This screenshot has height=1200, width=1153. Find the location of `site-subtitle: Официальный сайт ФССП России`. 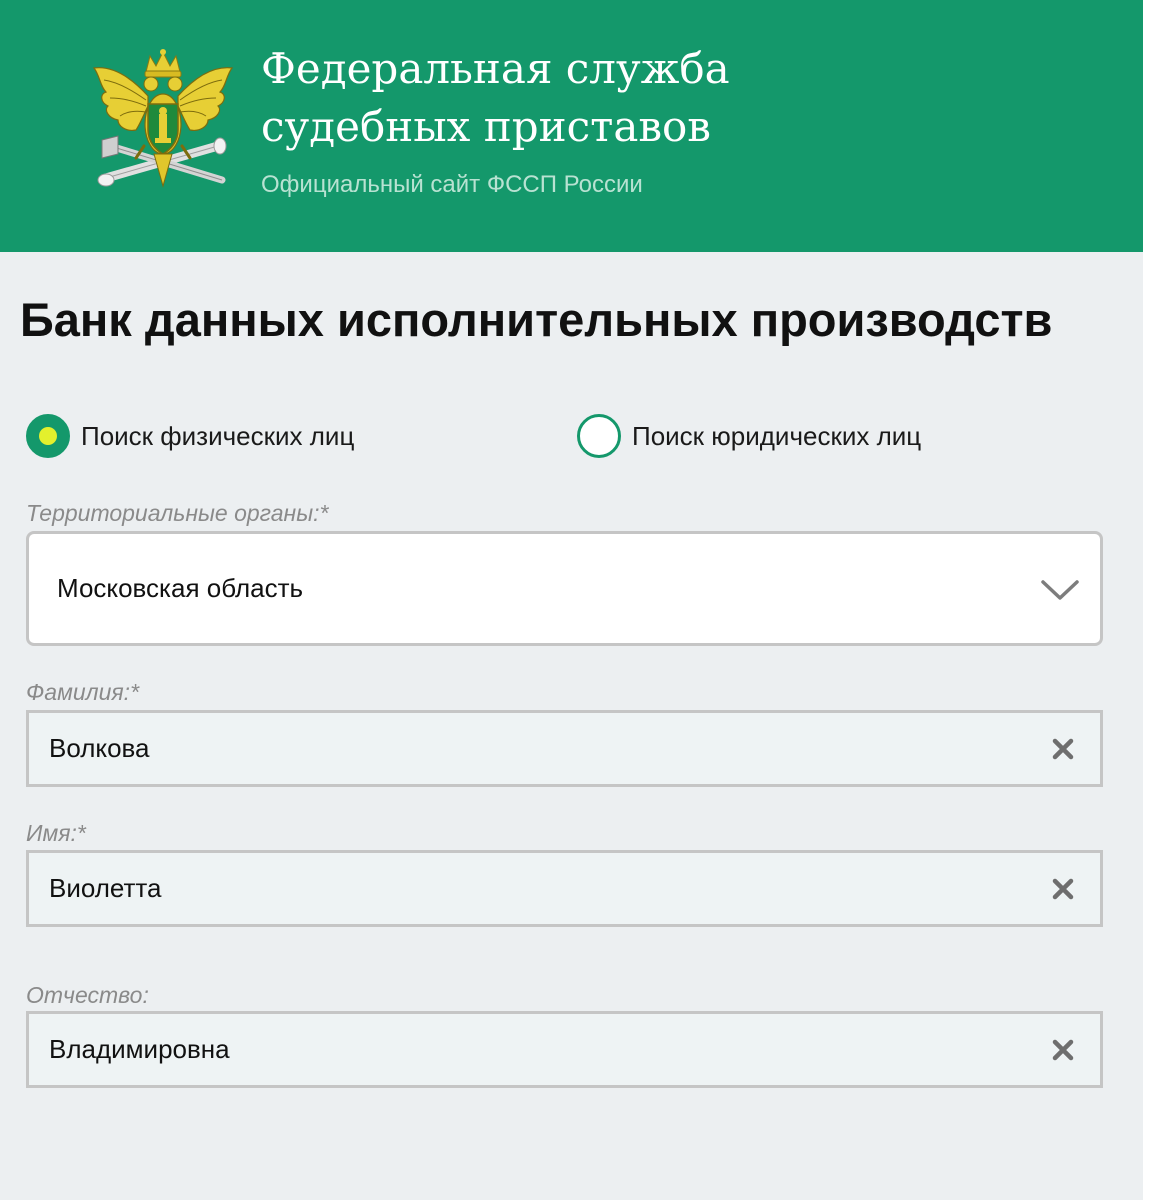

site-subtitle: Официальный сайт ФССП России is located at coordinates (452, 184).